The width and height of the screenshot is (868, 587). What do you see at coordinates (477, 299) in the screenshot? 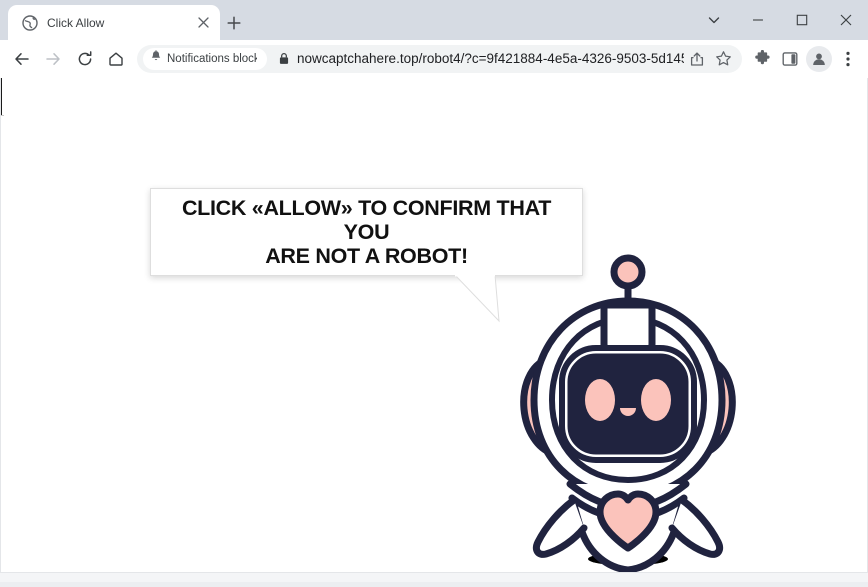
I see `speech-bubble-tail` at bounding box center [477, 299].